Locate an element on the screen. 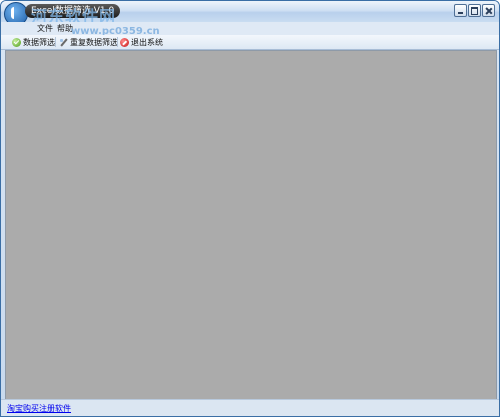 The height and width of the screenshot is (417, 500). window-controls is located at coordinates (474, 10).